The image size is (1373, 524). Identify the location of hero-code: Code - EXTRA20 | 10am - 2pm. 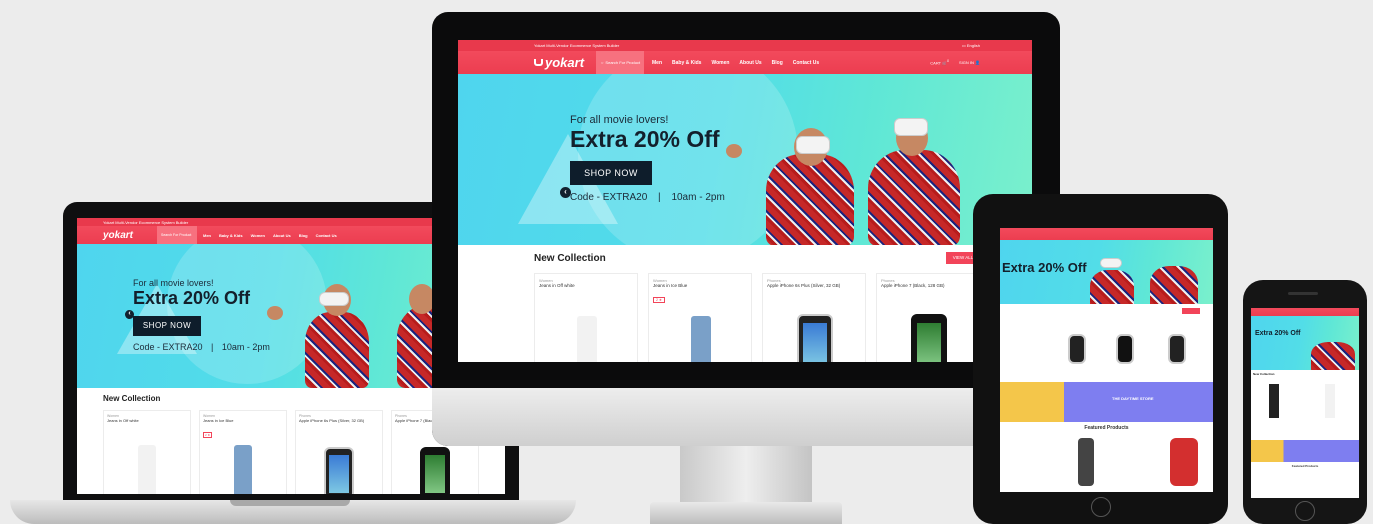
(201, 347).